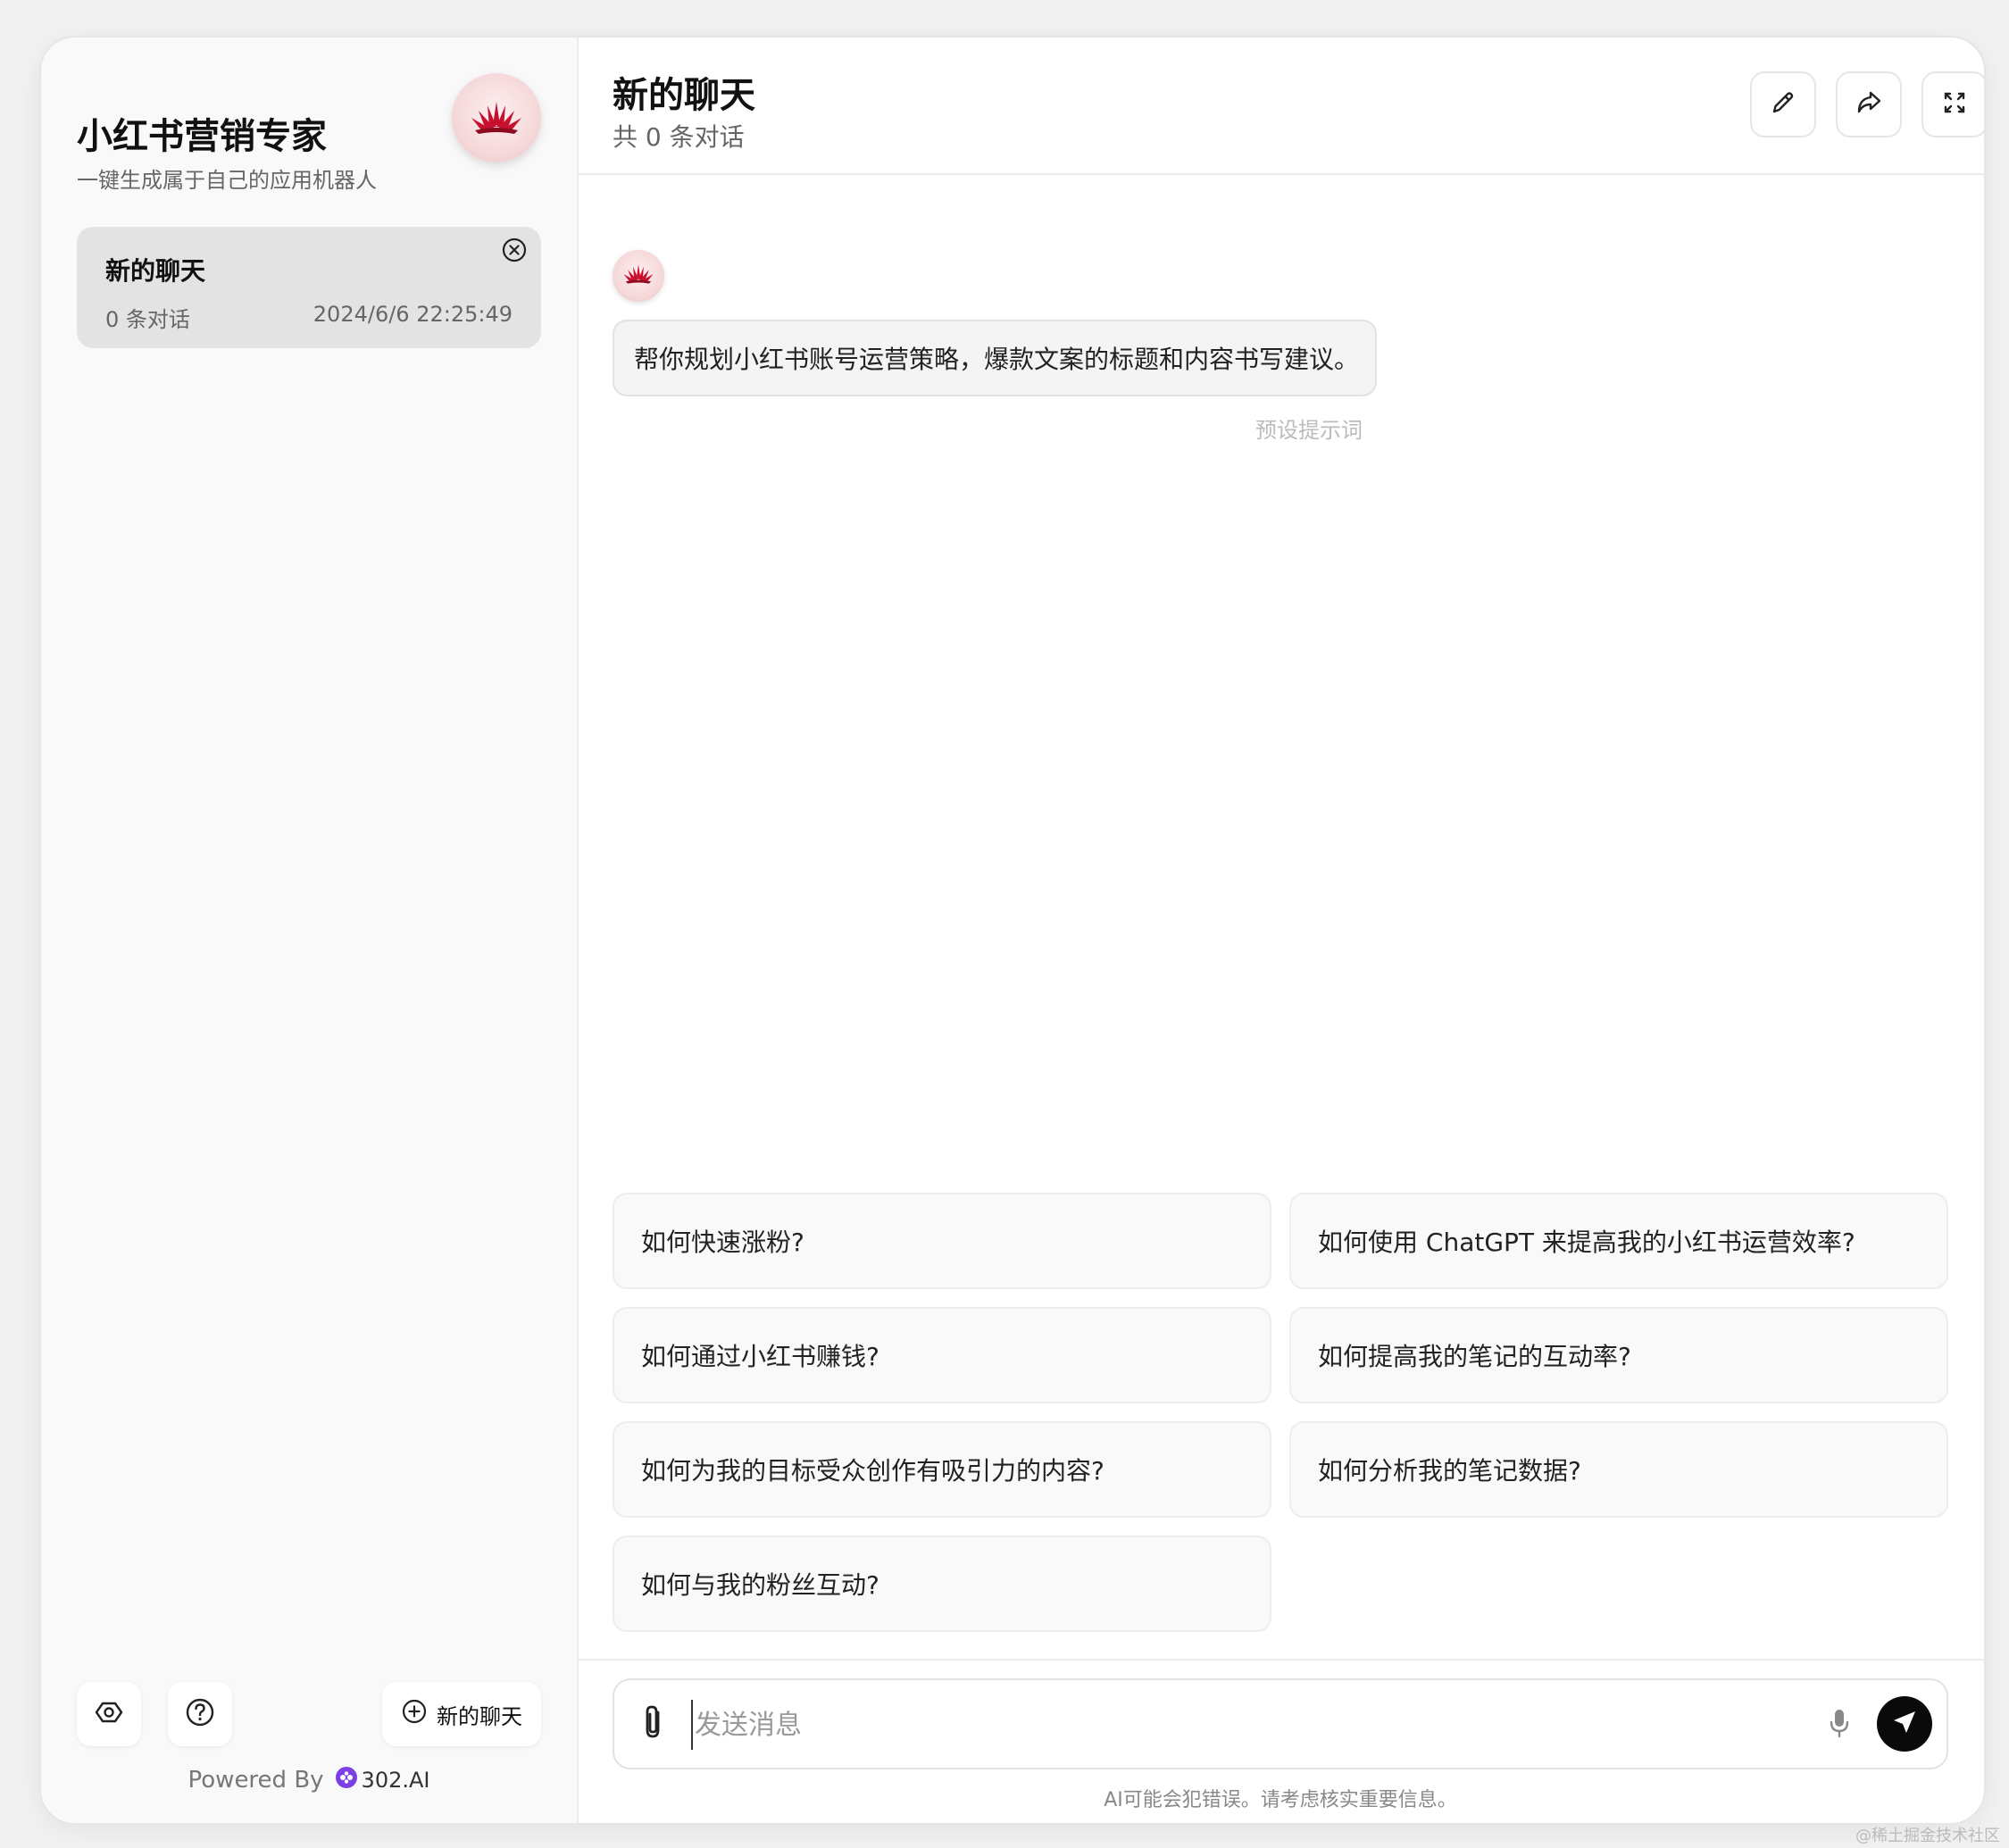 This screenshot has width=2009, height=1848. Describe the element at coordinates (684, 95) in the screenshot. I see `page-title: 新的聊天` at that location.